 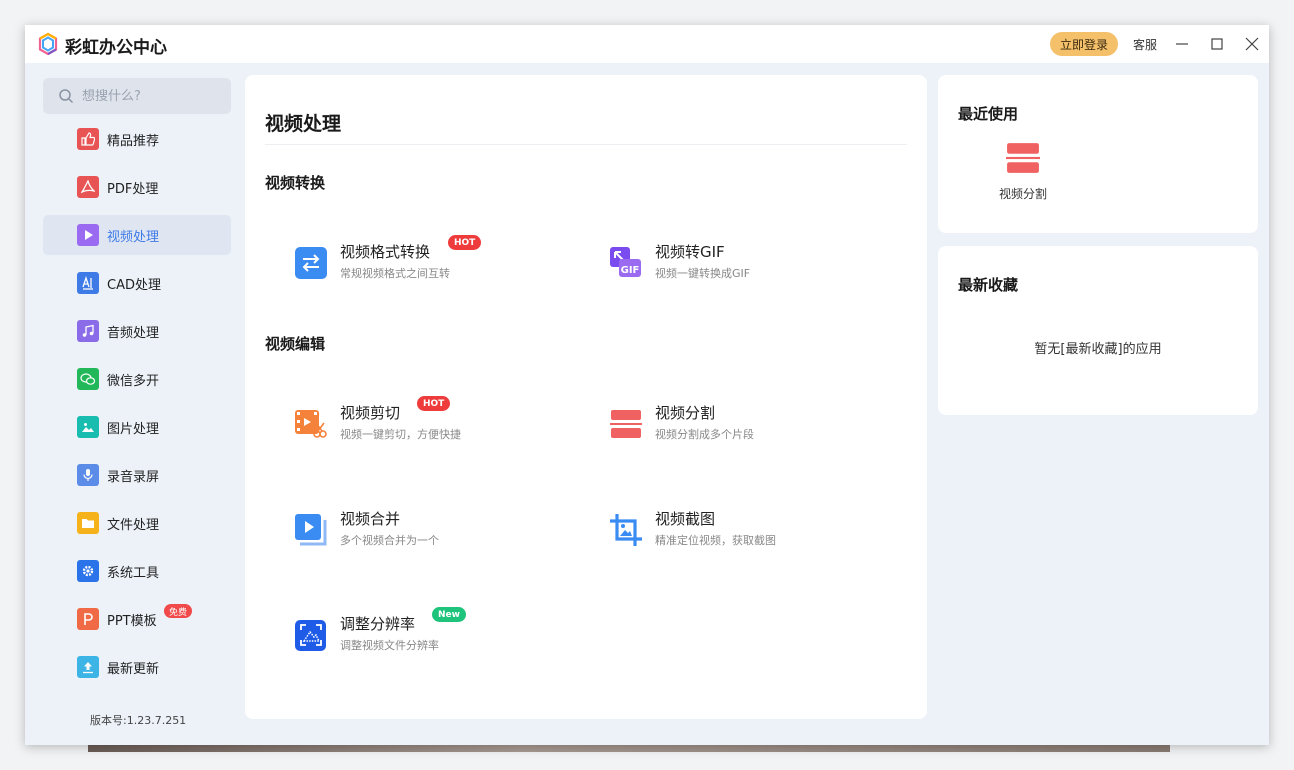 What do you see at coordinates (626, 530) in the screenshot?
I see `crop-image-icon` at bounding box center [626, 530].